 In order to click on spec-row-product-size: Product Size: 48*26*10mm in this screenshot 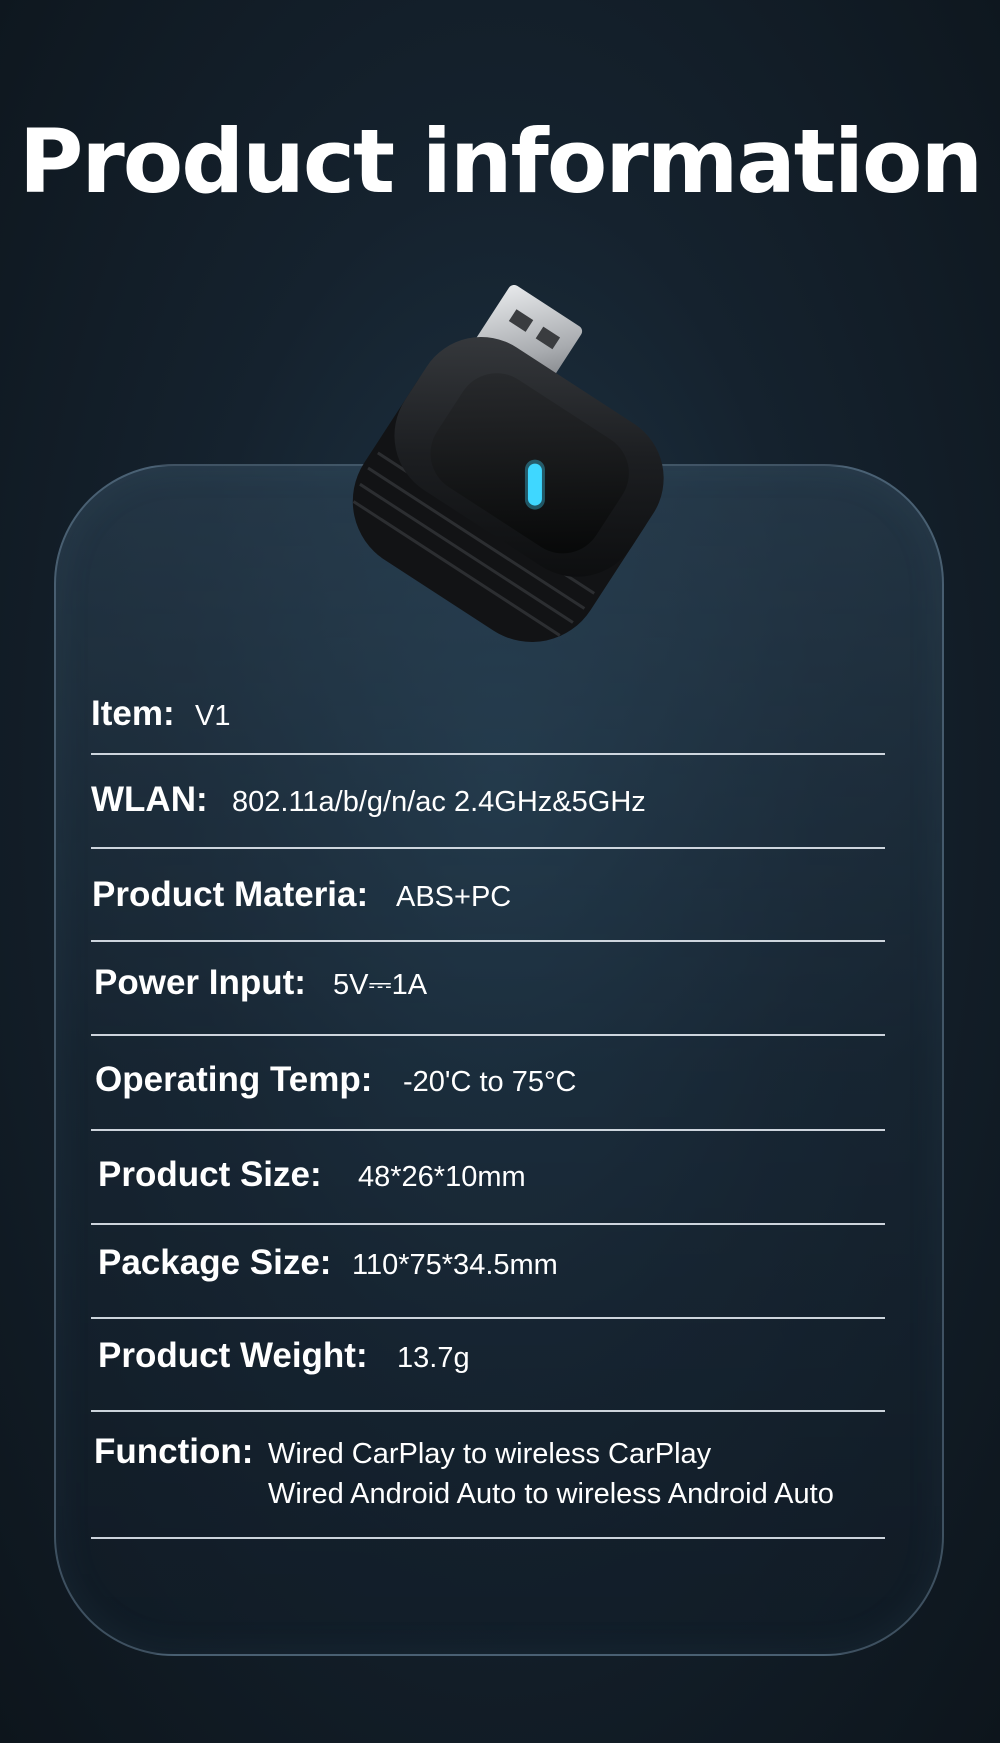, I will do `click(488, 1178)`.